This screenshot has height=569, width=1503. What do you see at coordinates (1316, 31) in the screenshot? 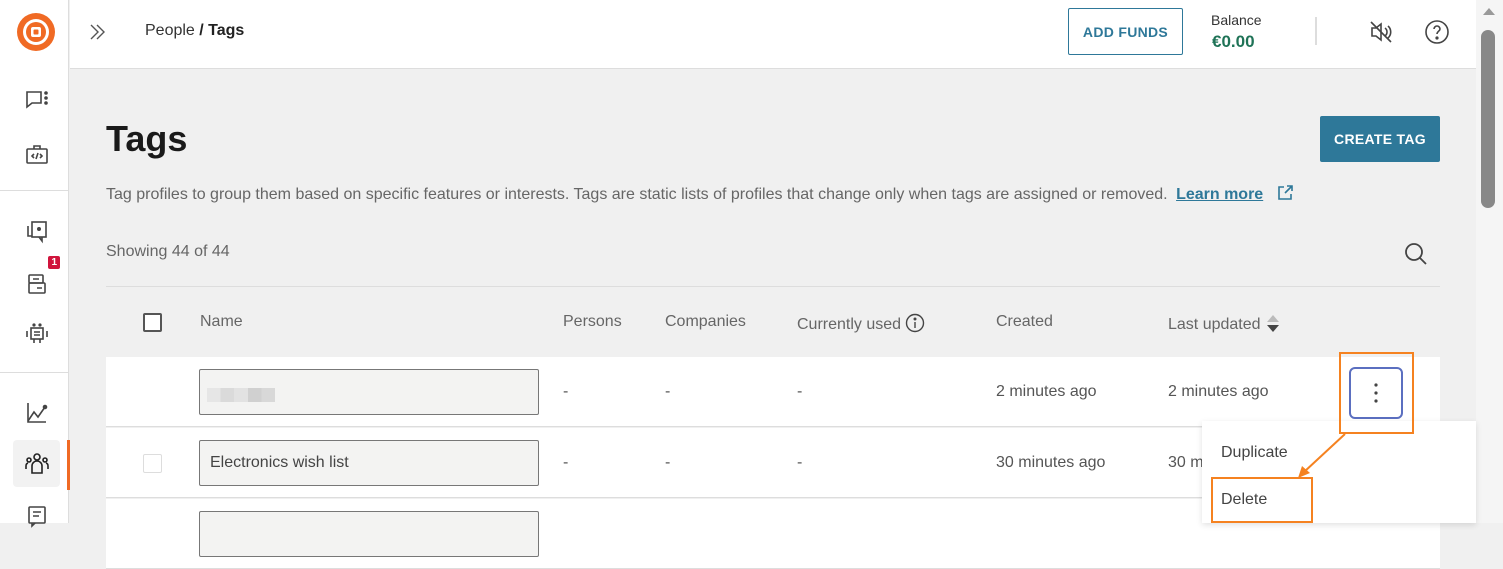
I see `header-divider` at bounding box center [1316, 31].